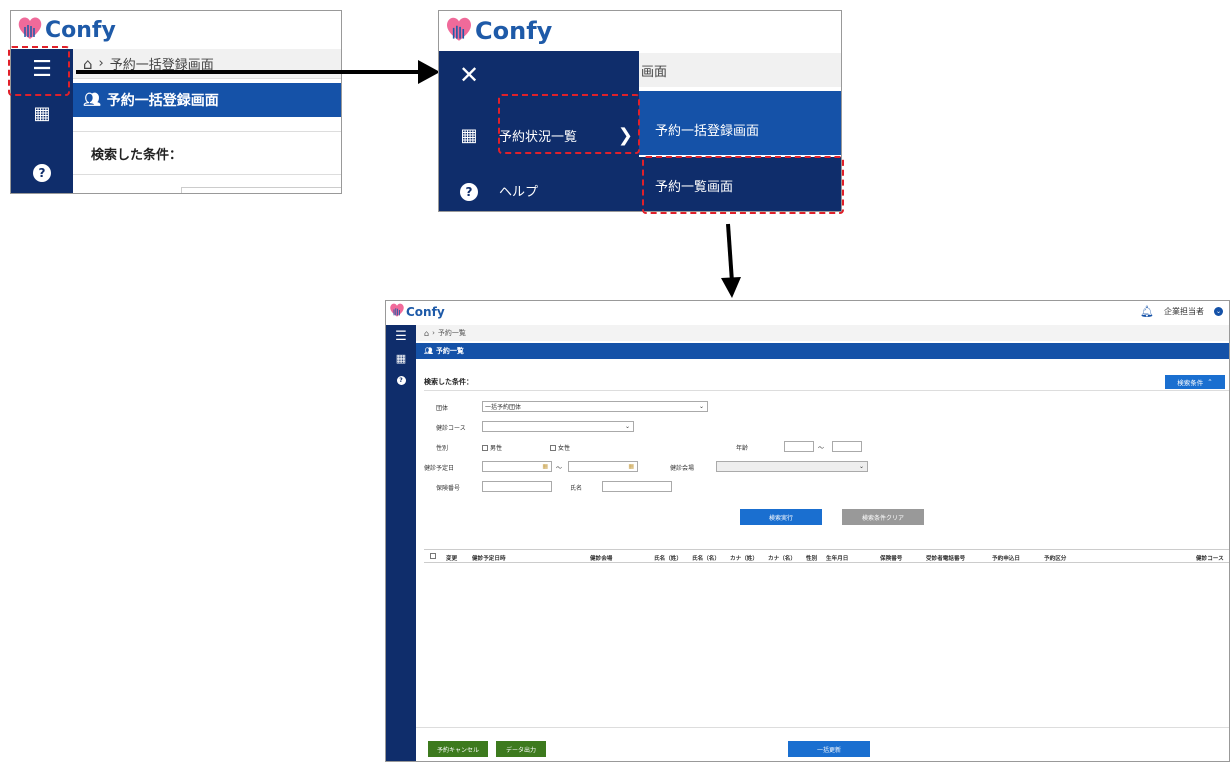 Image resolution: width=1230 pixels, height=762 pixels. What do you see at coordinates (739, 70) in the screenshot?
I see `breadcrumb: 画面` at bounding box center [739, 70].